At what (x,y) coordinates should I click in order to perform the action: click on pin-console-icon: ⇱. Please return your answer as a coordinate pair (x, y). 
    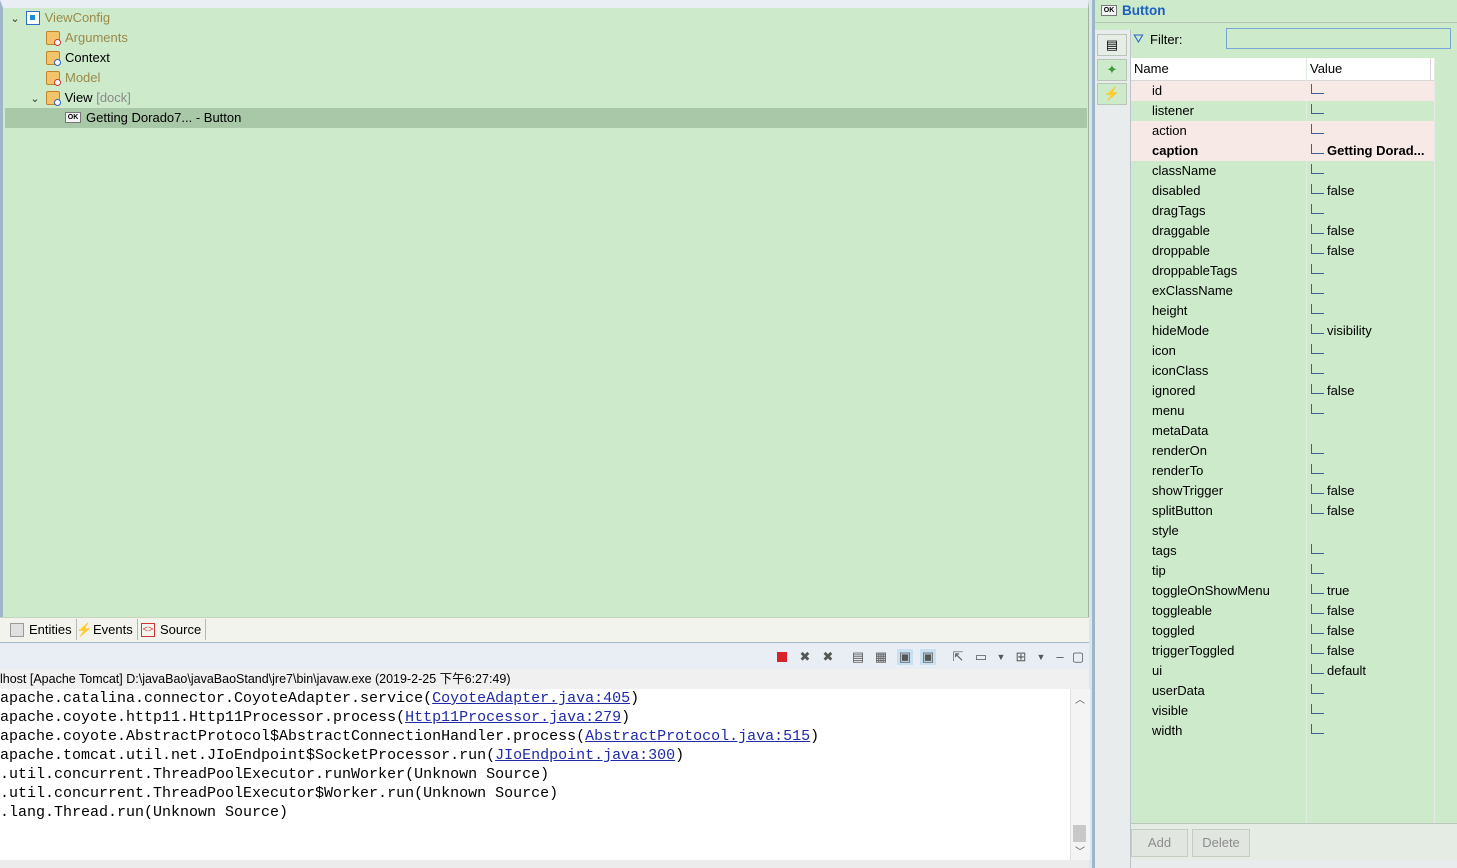
    Looking at the image, I should click on (958, 657).